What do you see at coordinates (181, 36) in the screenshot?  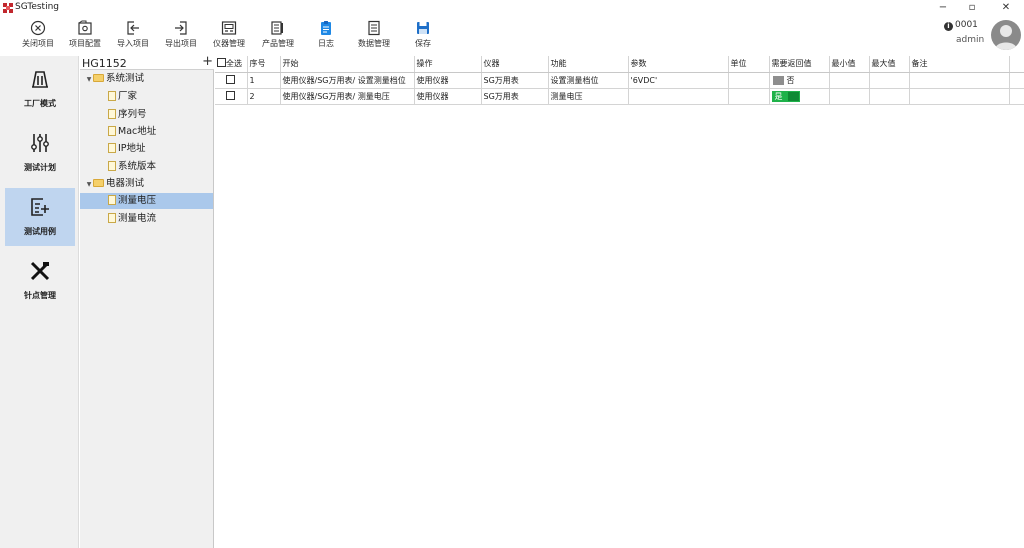 I see `export-project-button: 导出项目` at bounding box center [181, 36].